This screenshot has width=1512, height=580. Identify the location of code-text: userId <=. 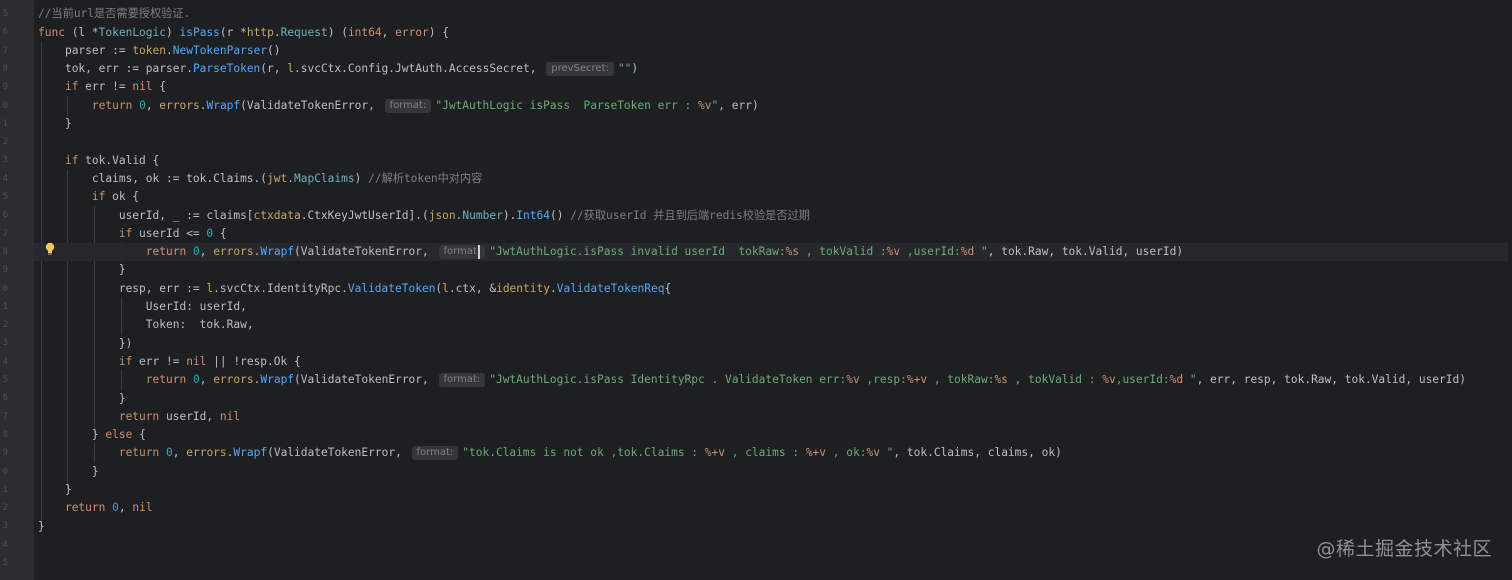
(169, 233).